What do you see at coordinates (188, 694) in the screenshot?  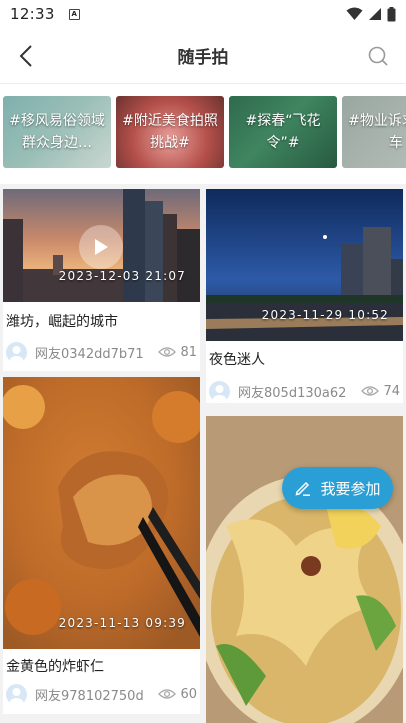 I see `view-count-value: 60` at bounding box center [188, 694].